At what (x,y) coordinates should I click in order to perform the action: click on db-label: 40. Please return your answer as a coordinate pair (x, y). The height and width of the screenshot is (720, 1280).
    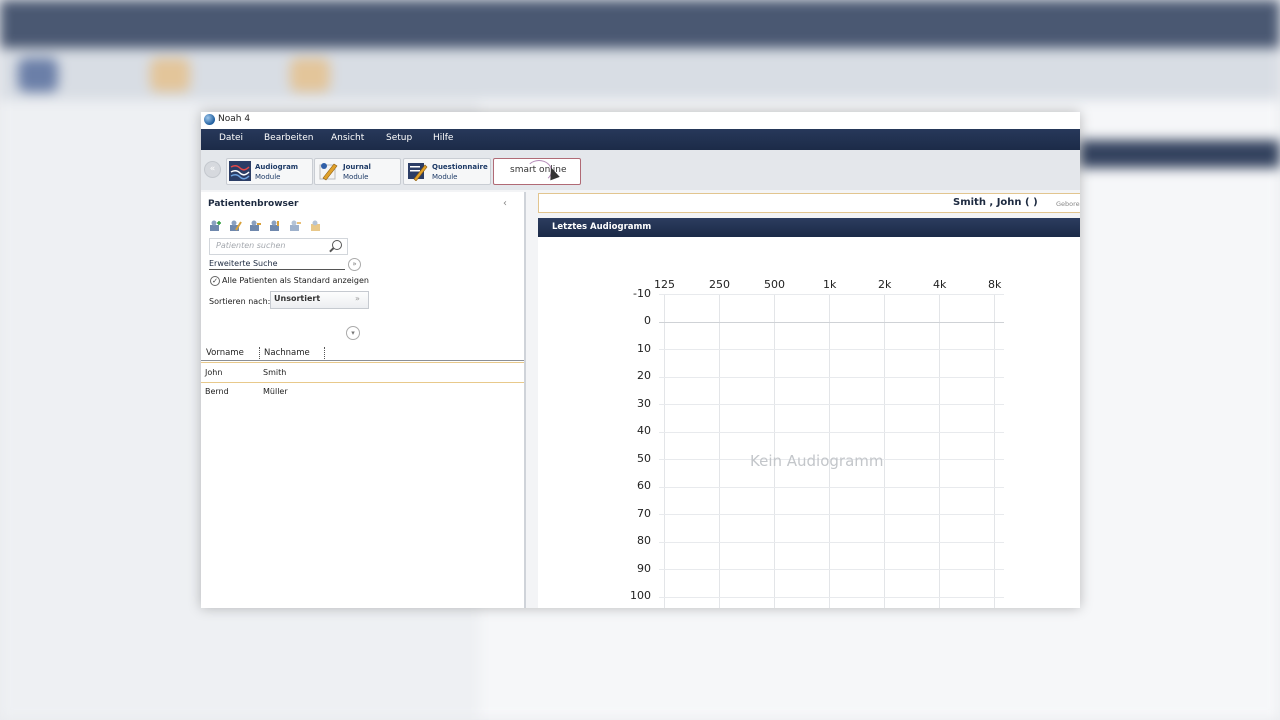
    Looking at the image, I should click on (644, 430).